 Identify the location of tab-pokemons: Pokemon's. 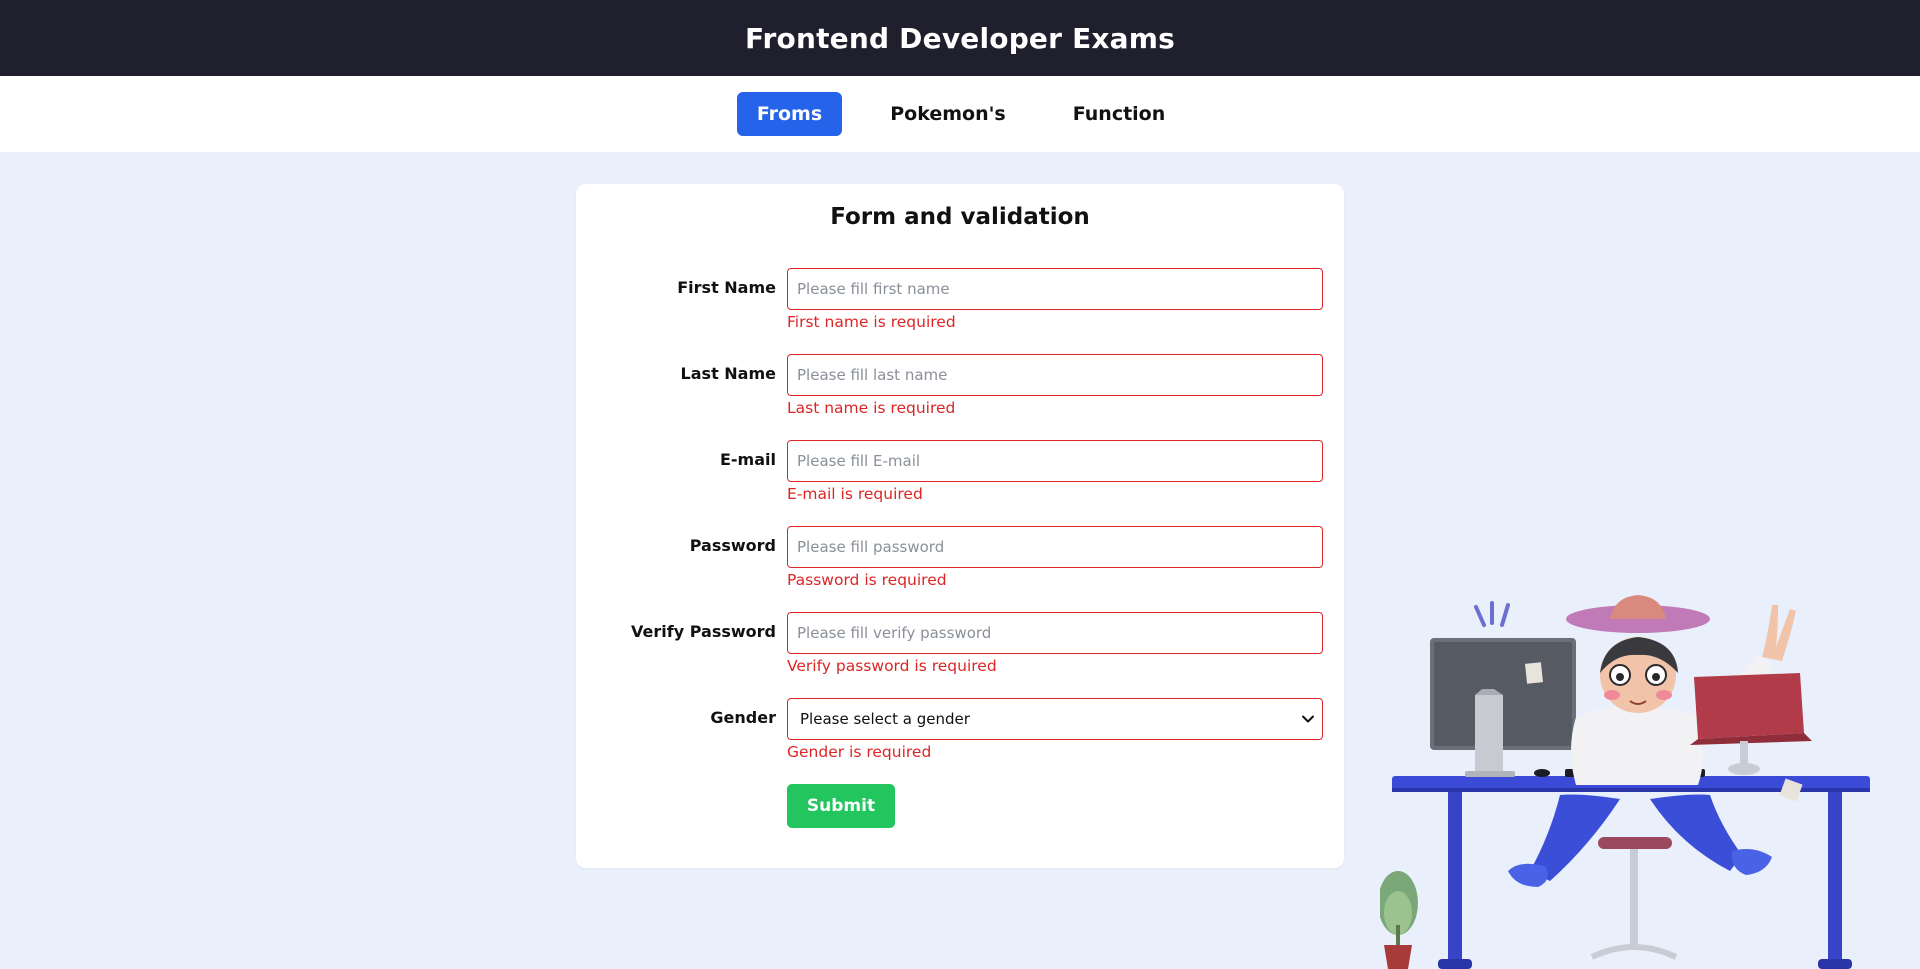
(948, 114).